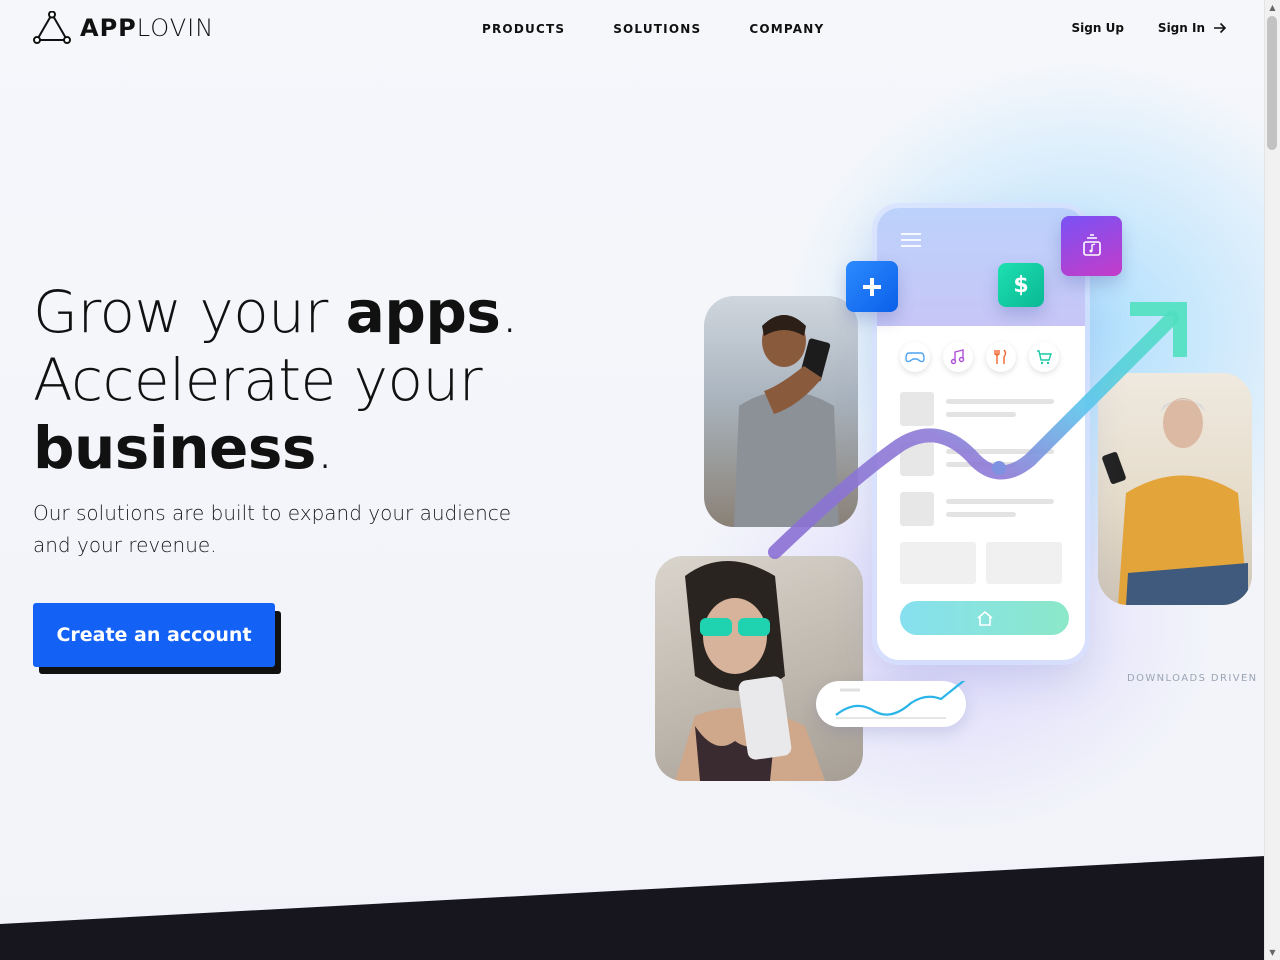 The height and width of the screenshot is (960, 1280). I want to click on dollar-label: $, so click(1021, 285).